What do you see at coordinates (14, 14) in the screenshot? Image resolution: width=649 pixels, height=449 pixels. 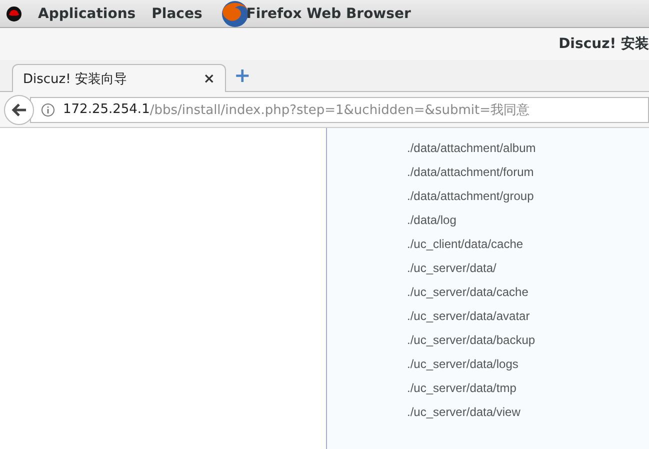 I see `hat-logo-icon` at bounding box center [14, 14].